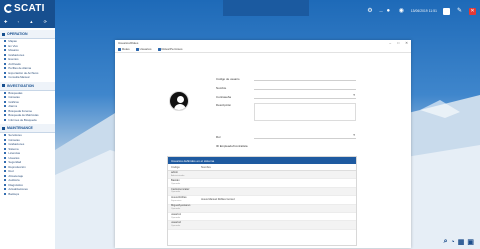  Describe the element at coordinates (27, 21) in the screenshot. I see `brand-icon-row: ✚ ‹ ▲ ⟳` at that location.